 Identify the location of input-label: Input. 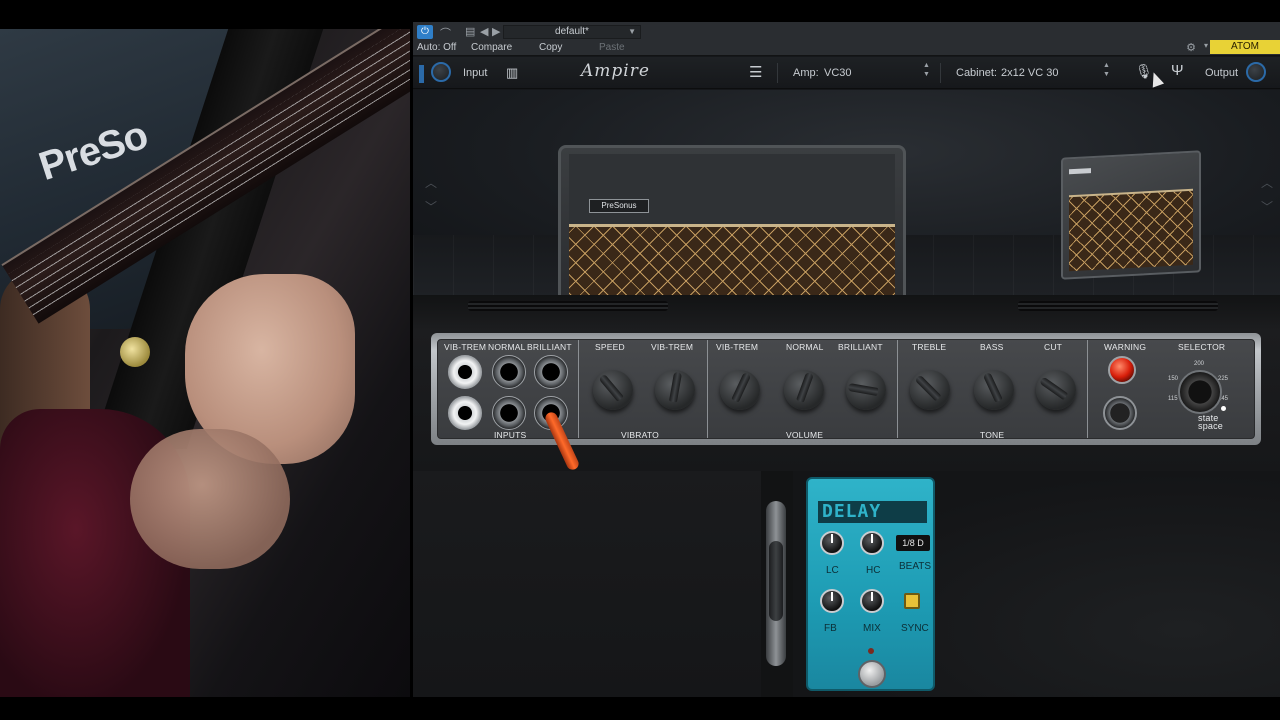
(475, 73).